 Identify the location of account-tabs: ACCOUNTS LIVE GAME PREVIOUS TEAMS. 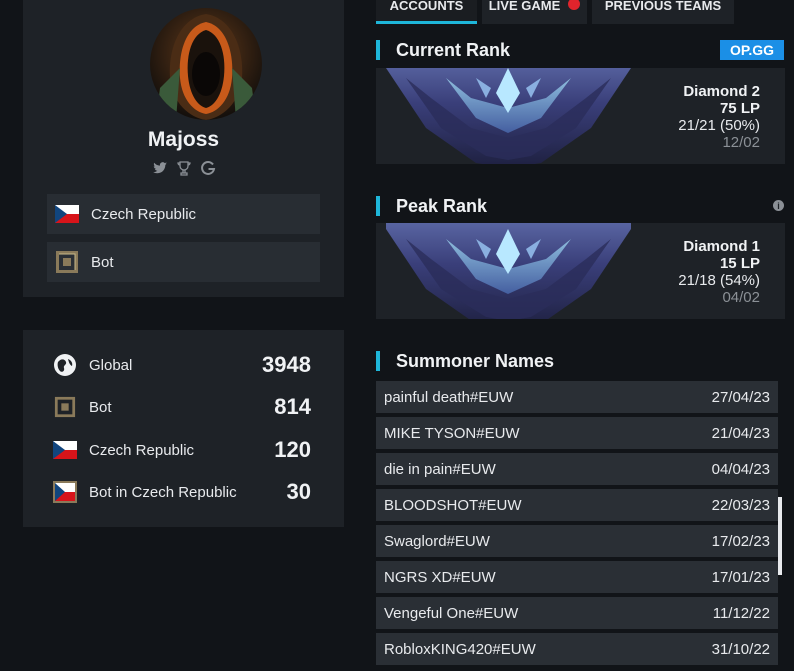
(555, 12).